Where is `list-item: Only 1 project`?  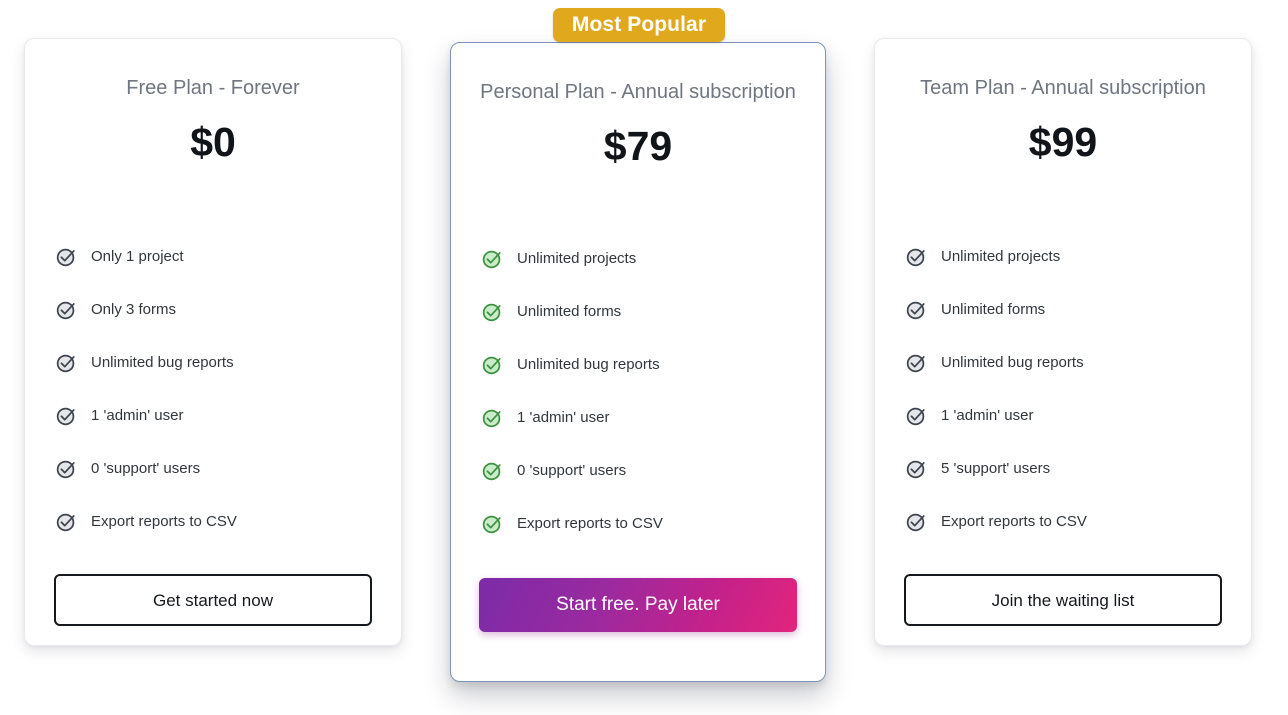
list-item: Only 1 project is located at coordinates (213, 256).